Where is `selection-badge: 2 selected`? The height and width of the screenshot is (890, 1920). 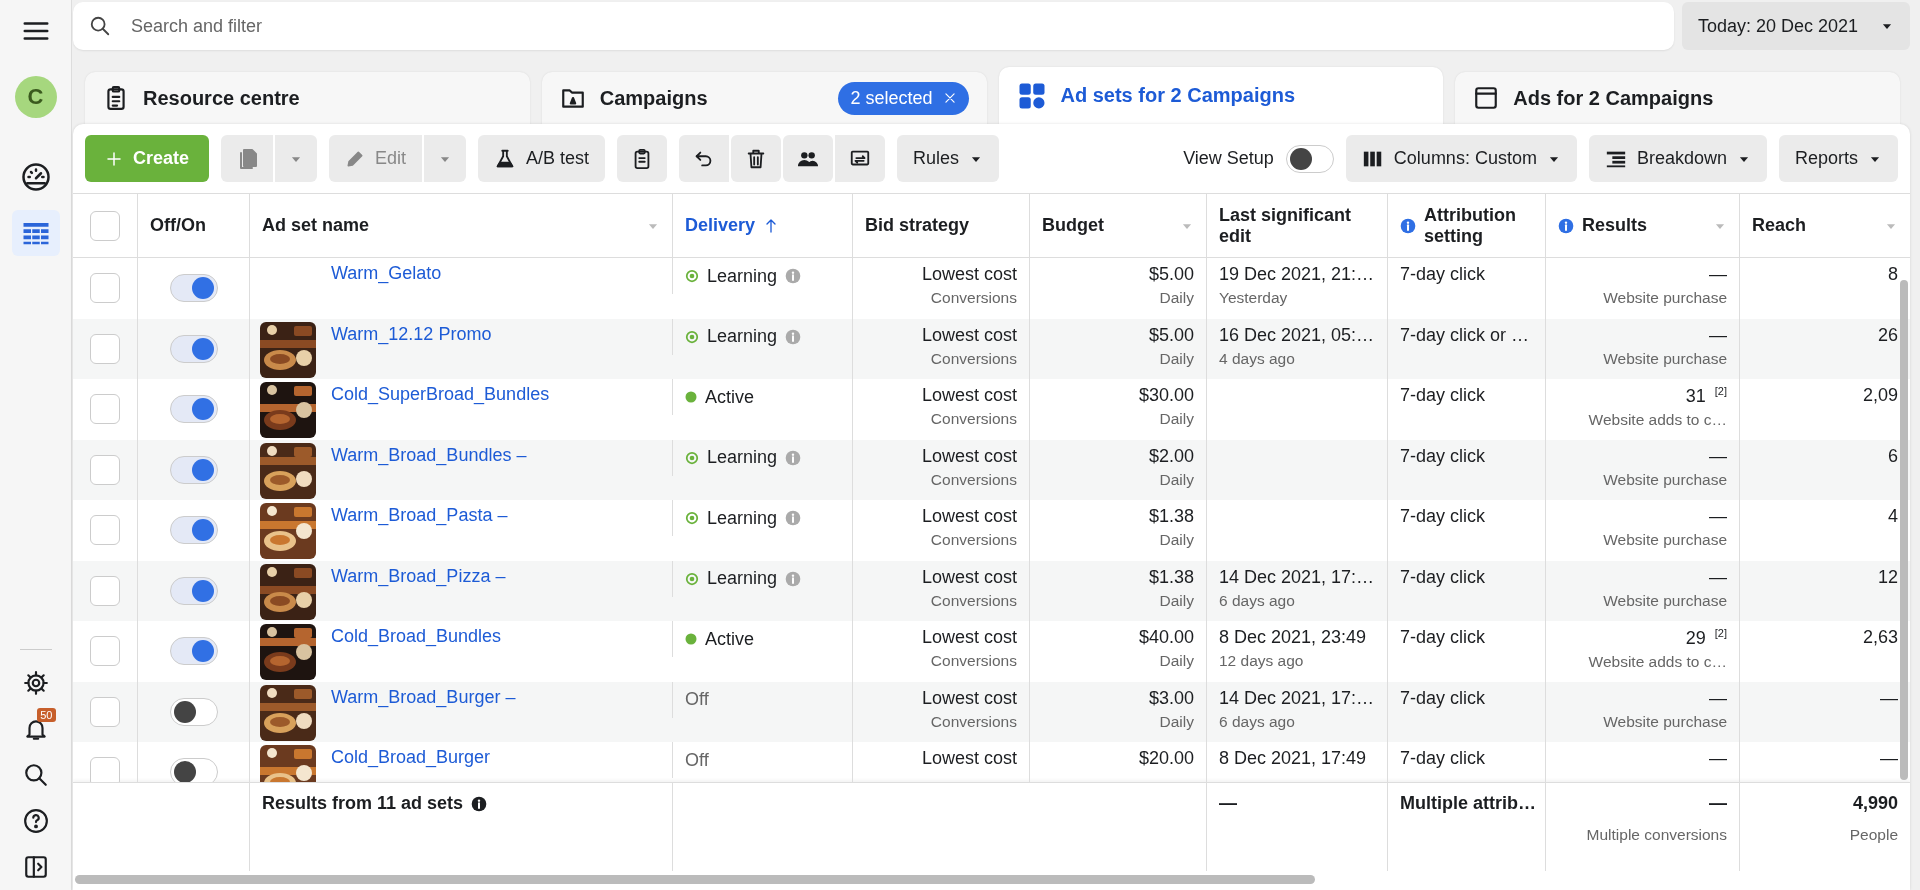 selection-badge: 2 selected is located at coordinates (903, 98).